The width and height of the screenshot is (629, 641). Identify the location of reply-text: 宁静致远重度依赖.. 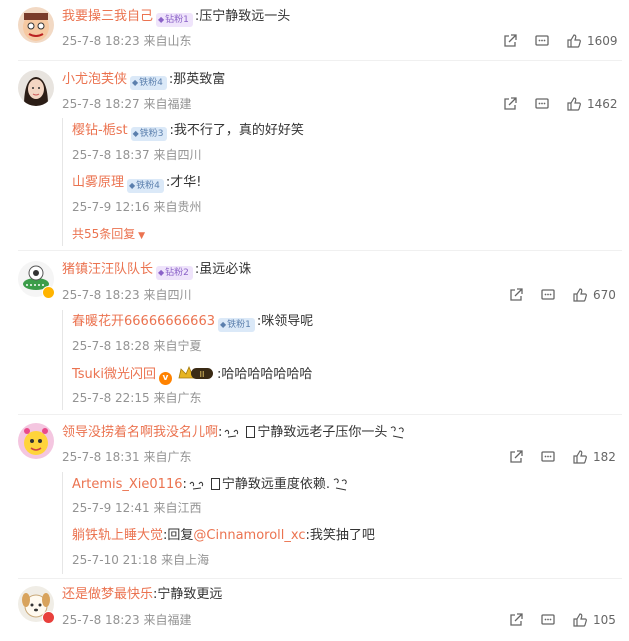
(276, 484).